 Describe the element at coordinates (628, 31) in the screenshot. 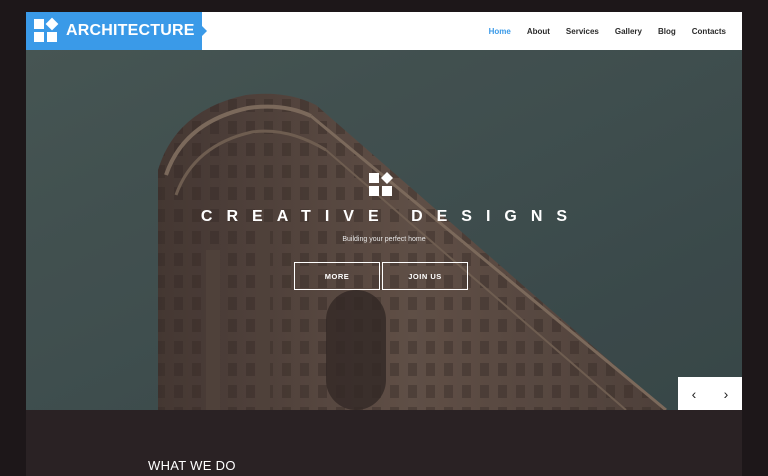

I see `nav-item-gallery: Gallery` at that location.